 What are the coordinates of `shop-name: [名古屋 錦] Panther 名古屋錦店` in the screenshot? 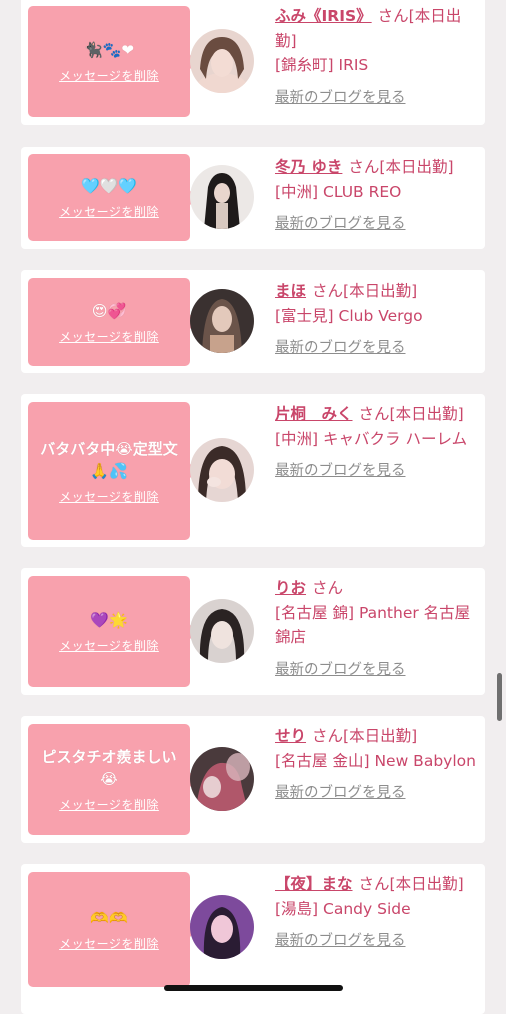 It's located at (373, 625).